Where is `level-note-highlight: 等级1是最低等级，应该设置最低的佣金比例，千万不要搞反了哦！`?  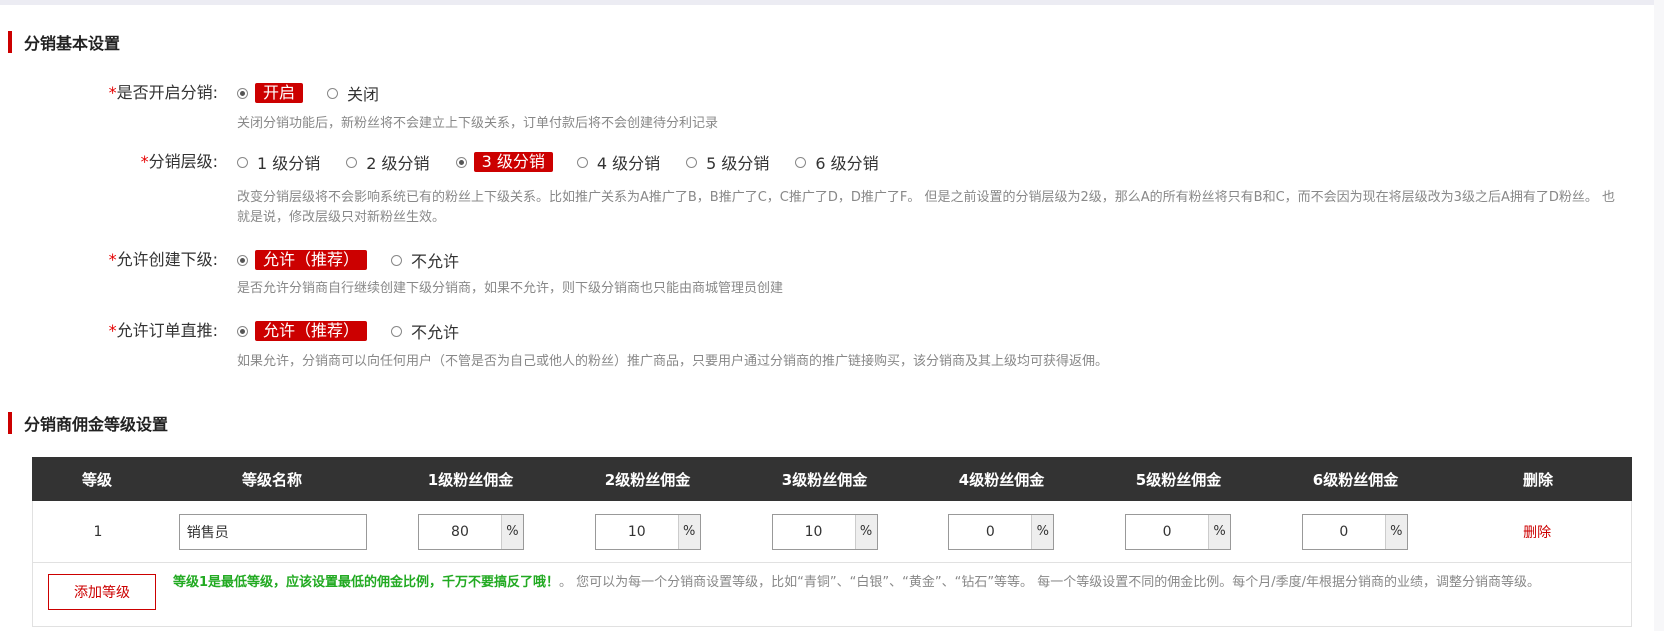
level-note-highlight: 等级1是最低等级，应该设置最低的佣金比例，千万不要搞反了哦！ is located at coordinates (366, 582).